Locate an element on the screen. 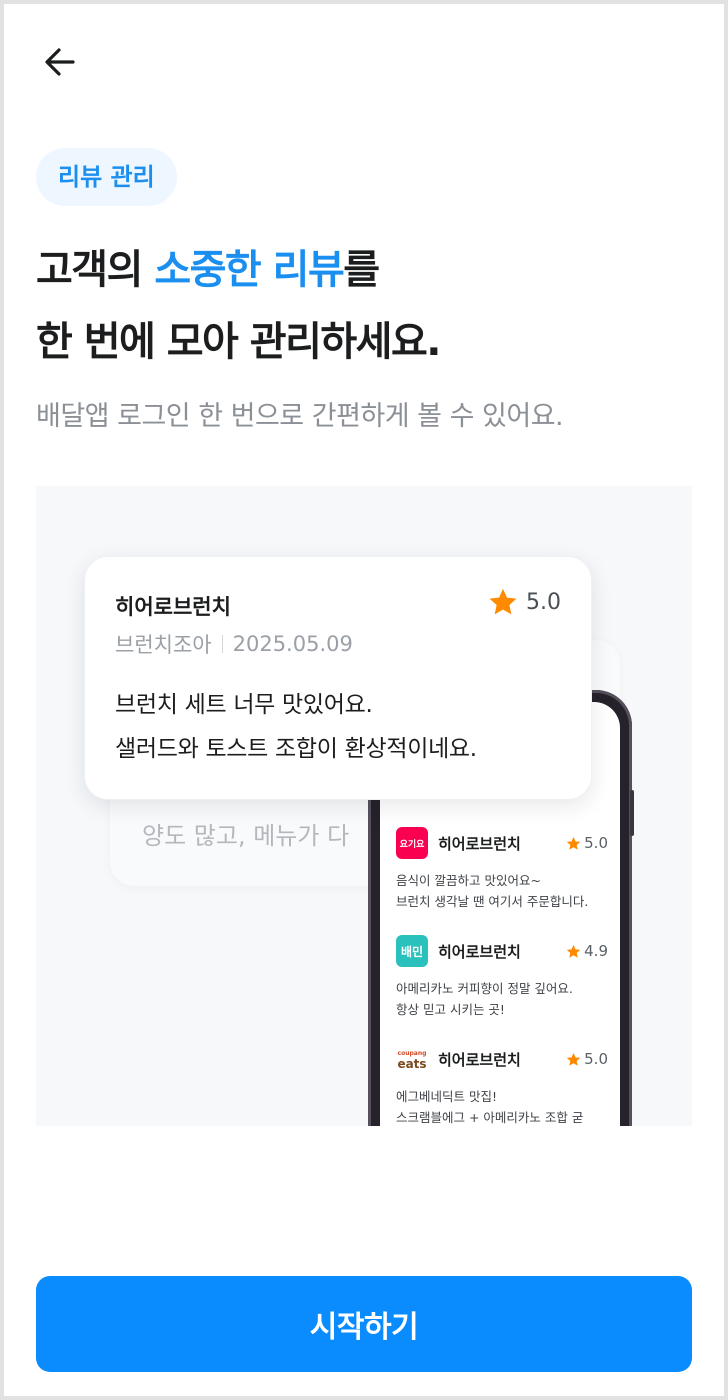 Image resolution: width=728 pixels, height=1400 pixels. list-review-text: 에그베네딕트 맛집! 스크램블에그 + 아메리카노 조합 굳 is located at coordinates (502, 1106).